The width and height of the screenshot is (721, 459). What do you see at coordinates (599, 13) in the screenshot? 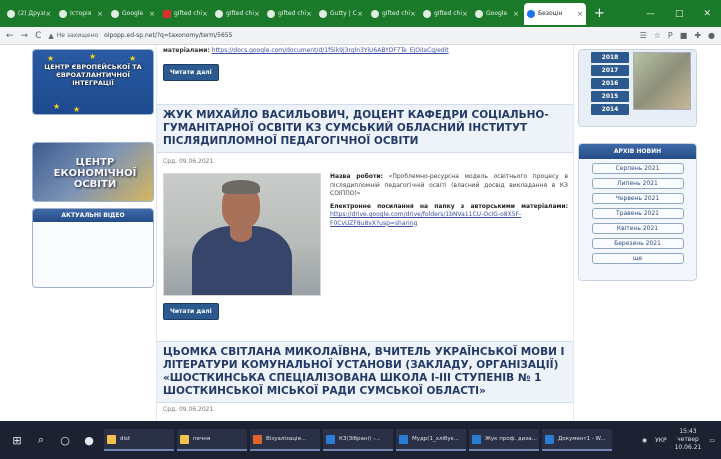
I see `new-tab-button: +` at bounding box center [599, 13].